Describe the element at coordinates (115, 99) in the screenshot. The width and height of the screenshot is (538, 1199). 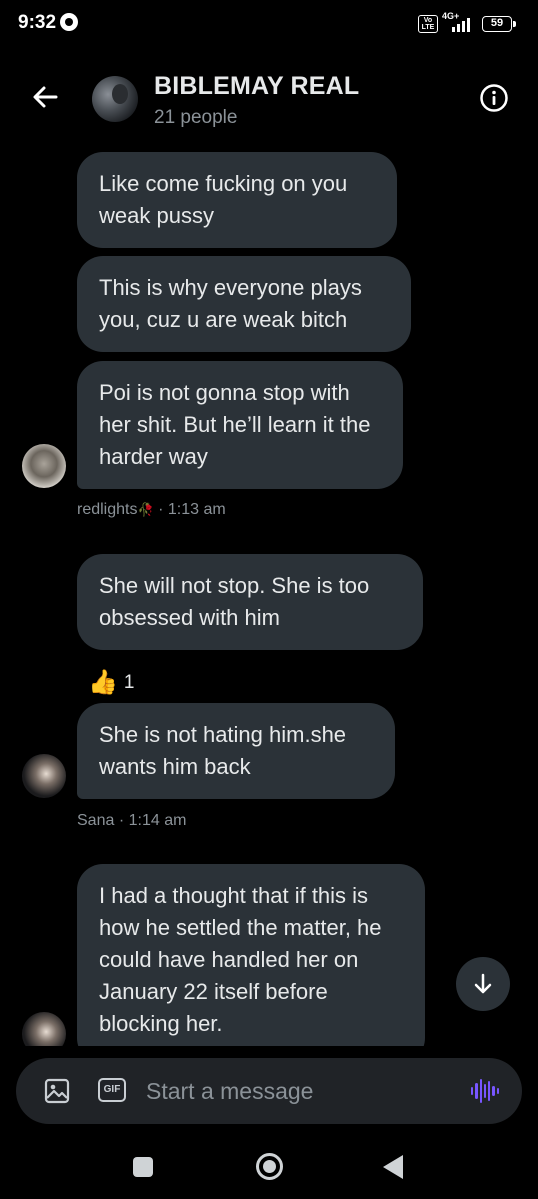
I see `group-avatar` at that location.